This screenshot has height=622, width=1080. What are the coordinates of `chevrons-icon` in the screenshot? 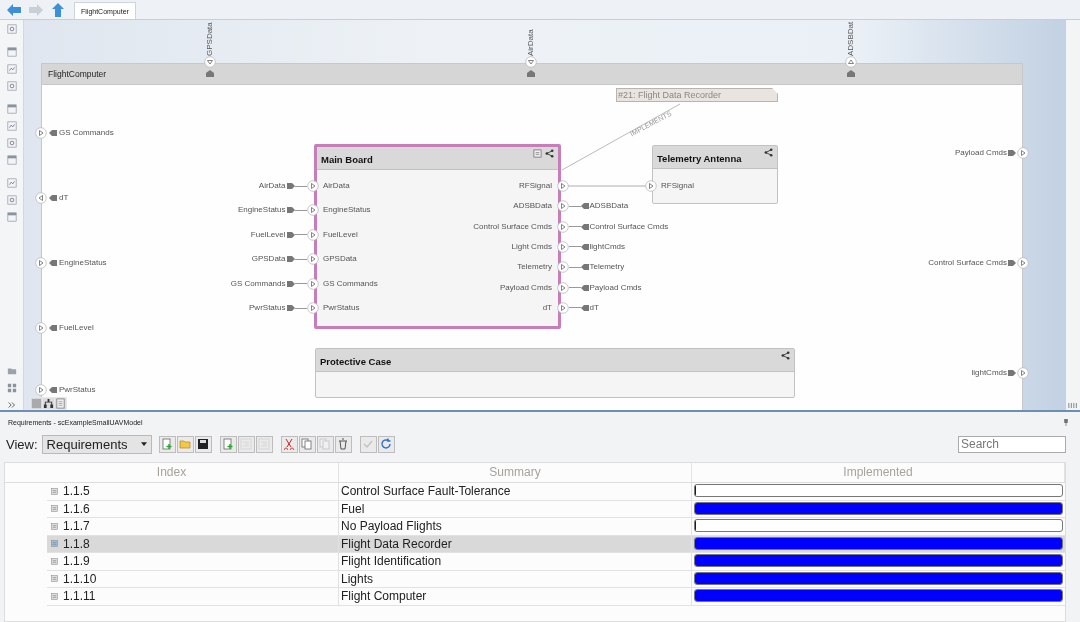 It's located at (11, 405).